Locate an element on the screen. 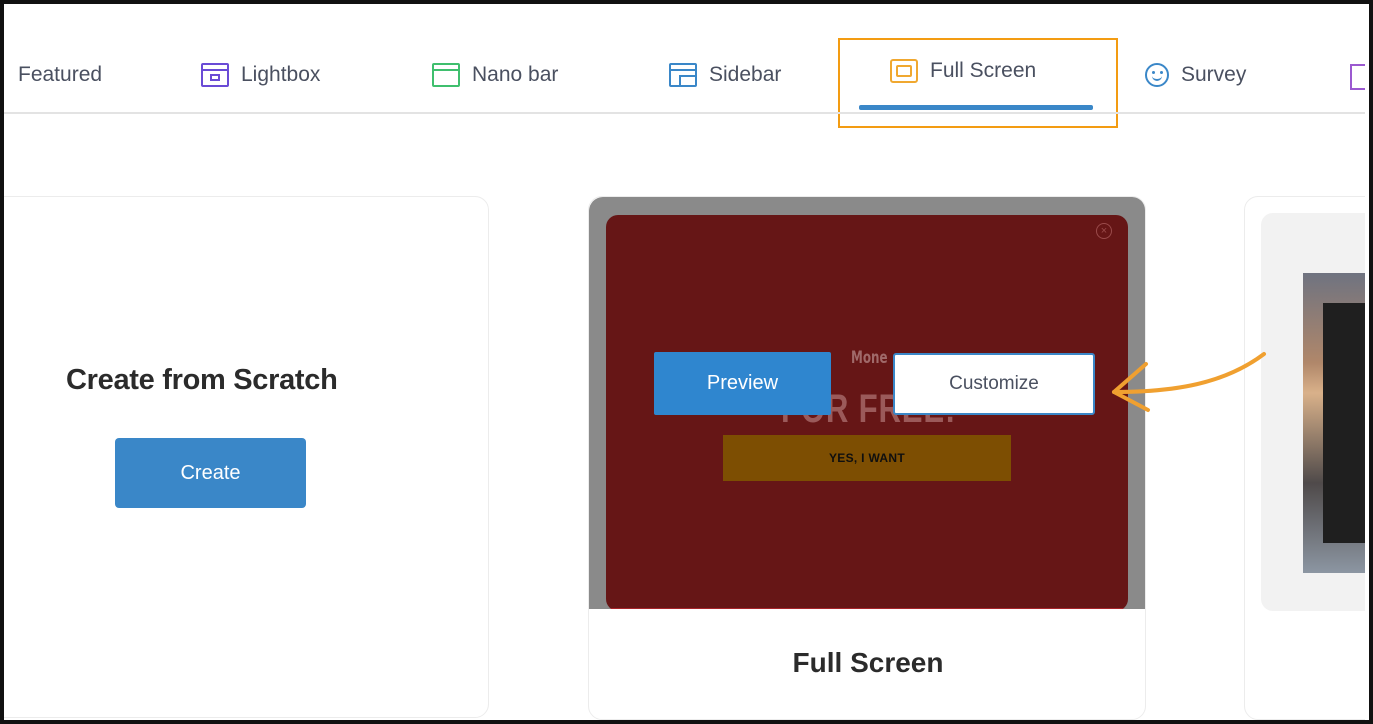 The width and height of the screenshot is (1373, 724). popup-headline: Mone is located at coordinates (869, 358).